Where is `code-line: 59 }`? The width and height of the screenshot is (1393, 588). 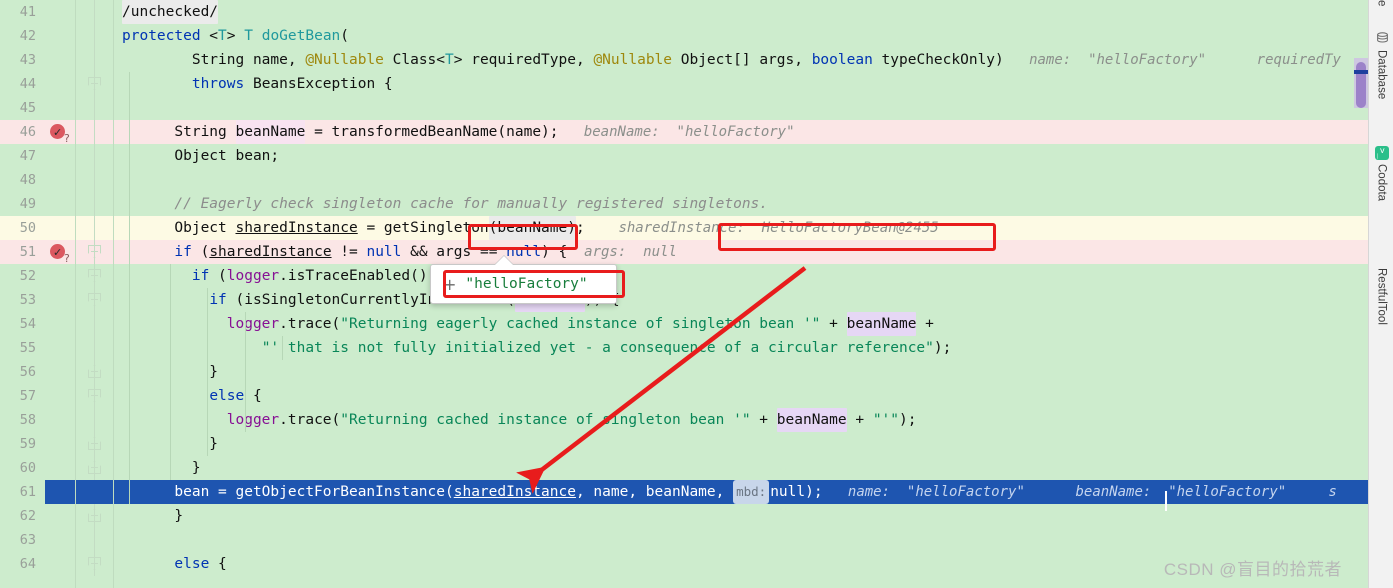
code-line: 59 } is located at coordinates (684, 444).